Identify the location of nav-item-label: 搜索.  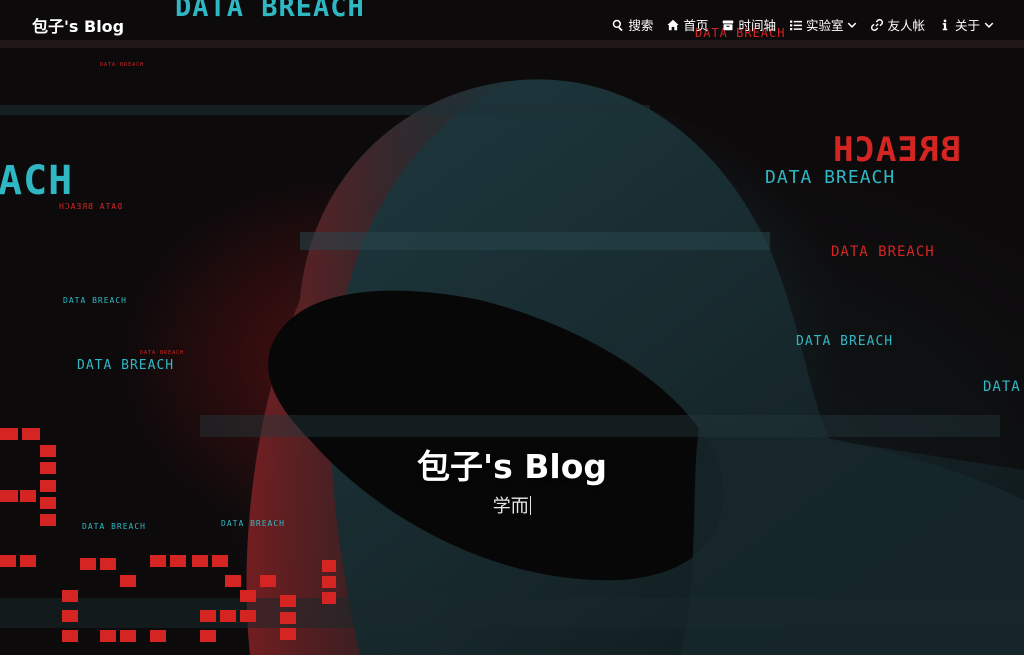
(641, 25).